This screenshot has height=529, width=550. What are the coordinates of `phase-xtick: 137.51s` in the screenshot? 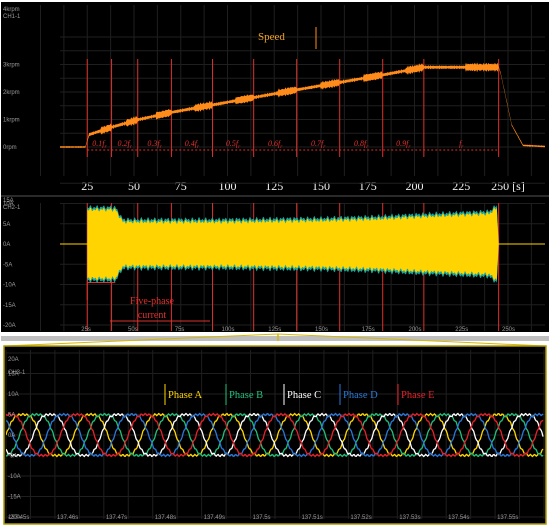 It's located at (311, 518).